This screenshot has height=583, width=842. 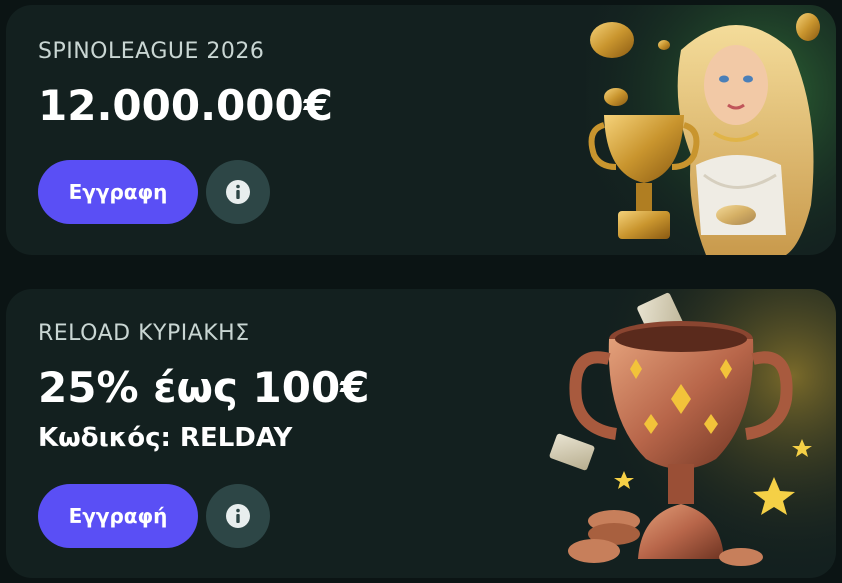 I want to click on promo-title: SPINOLEAGUE 2026, so click(x=151, y=51).